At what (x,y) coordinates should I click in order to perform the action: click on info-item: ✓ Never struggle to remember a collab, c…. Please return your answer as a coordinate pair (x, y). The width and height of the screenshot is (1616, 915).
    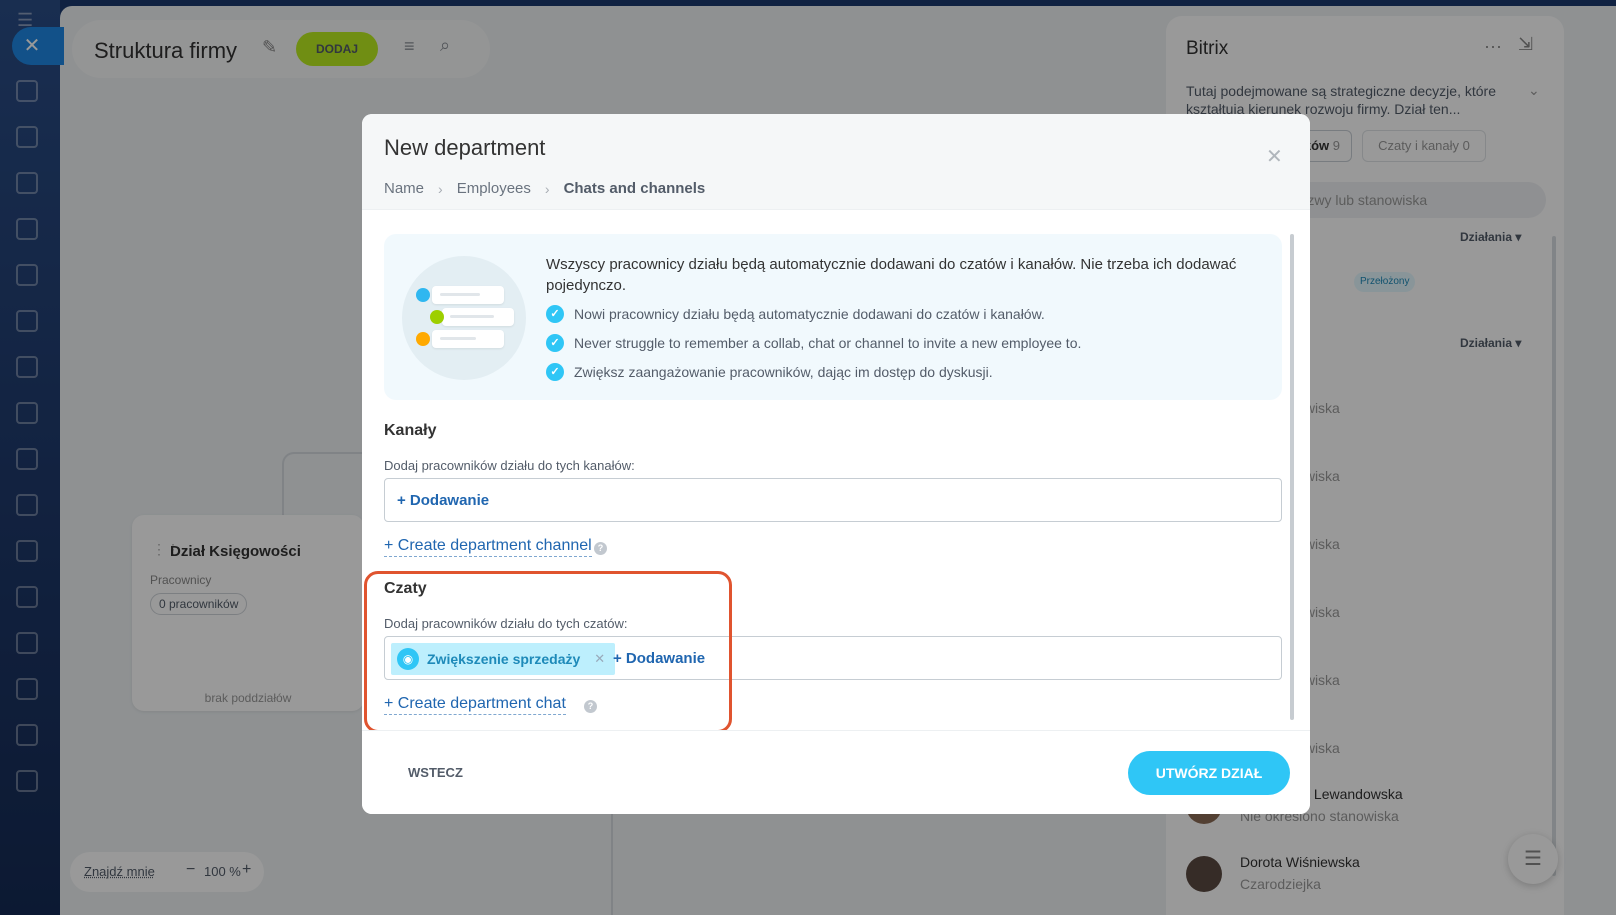
    Looking at the image, I should click on (813, 343).